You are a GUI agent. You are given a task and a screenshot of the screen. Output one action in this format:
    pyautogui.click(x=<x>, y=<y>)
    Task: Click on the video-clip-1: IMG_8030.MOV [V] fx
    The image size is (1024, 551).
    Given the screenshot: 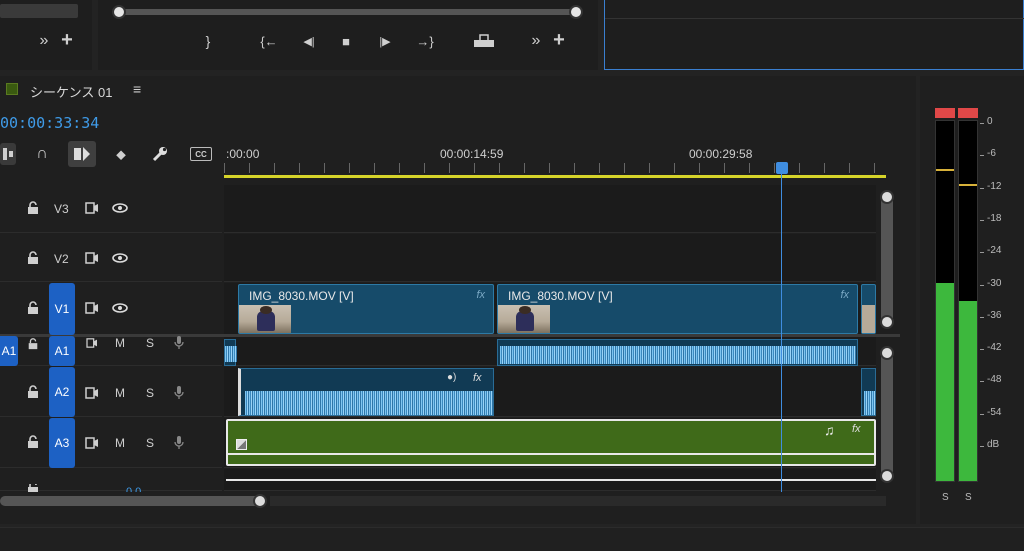 What is the action you would take?
    pyautogui.click(x=366, y=309)
    